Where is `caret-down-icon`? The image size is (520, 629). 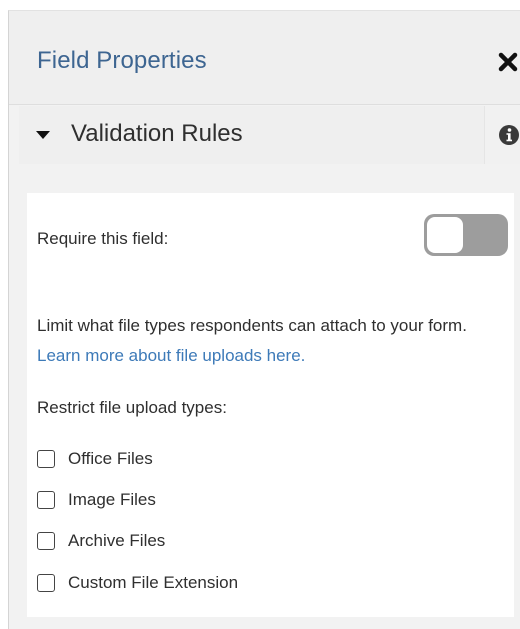
caret-down-icon is located at coordinates (43, 135).